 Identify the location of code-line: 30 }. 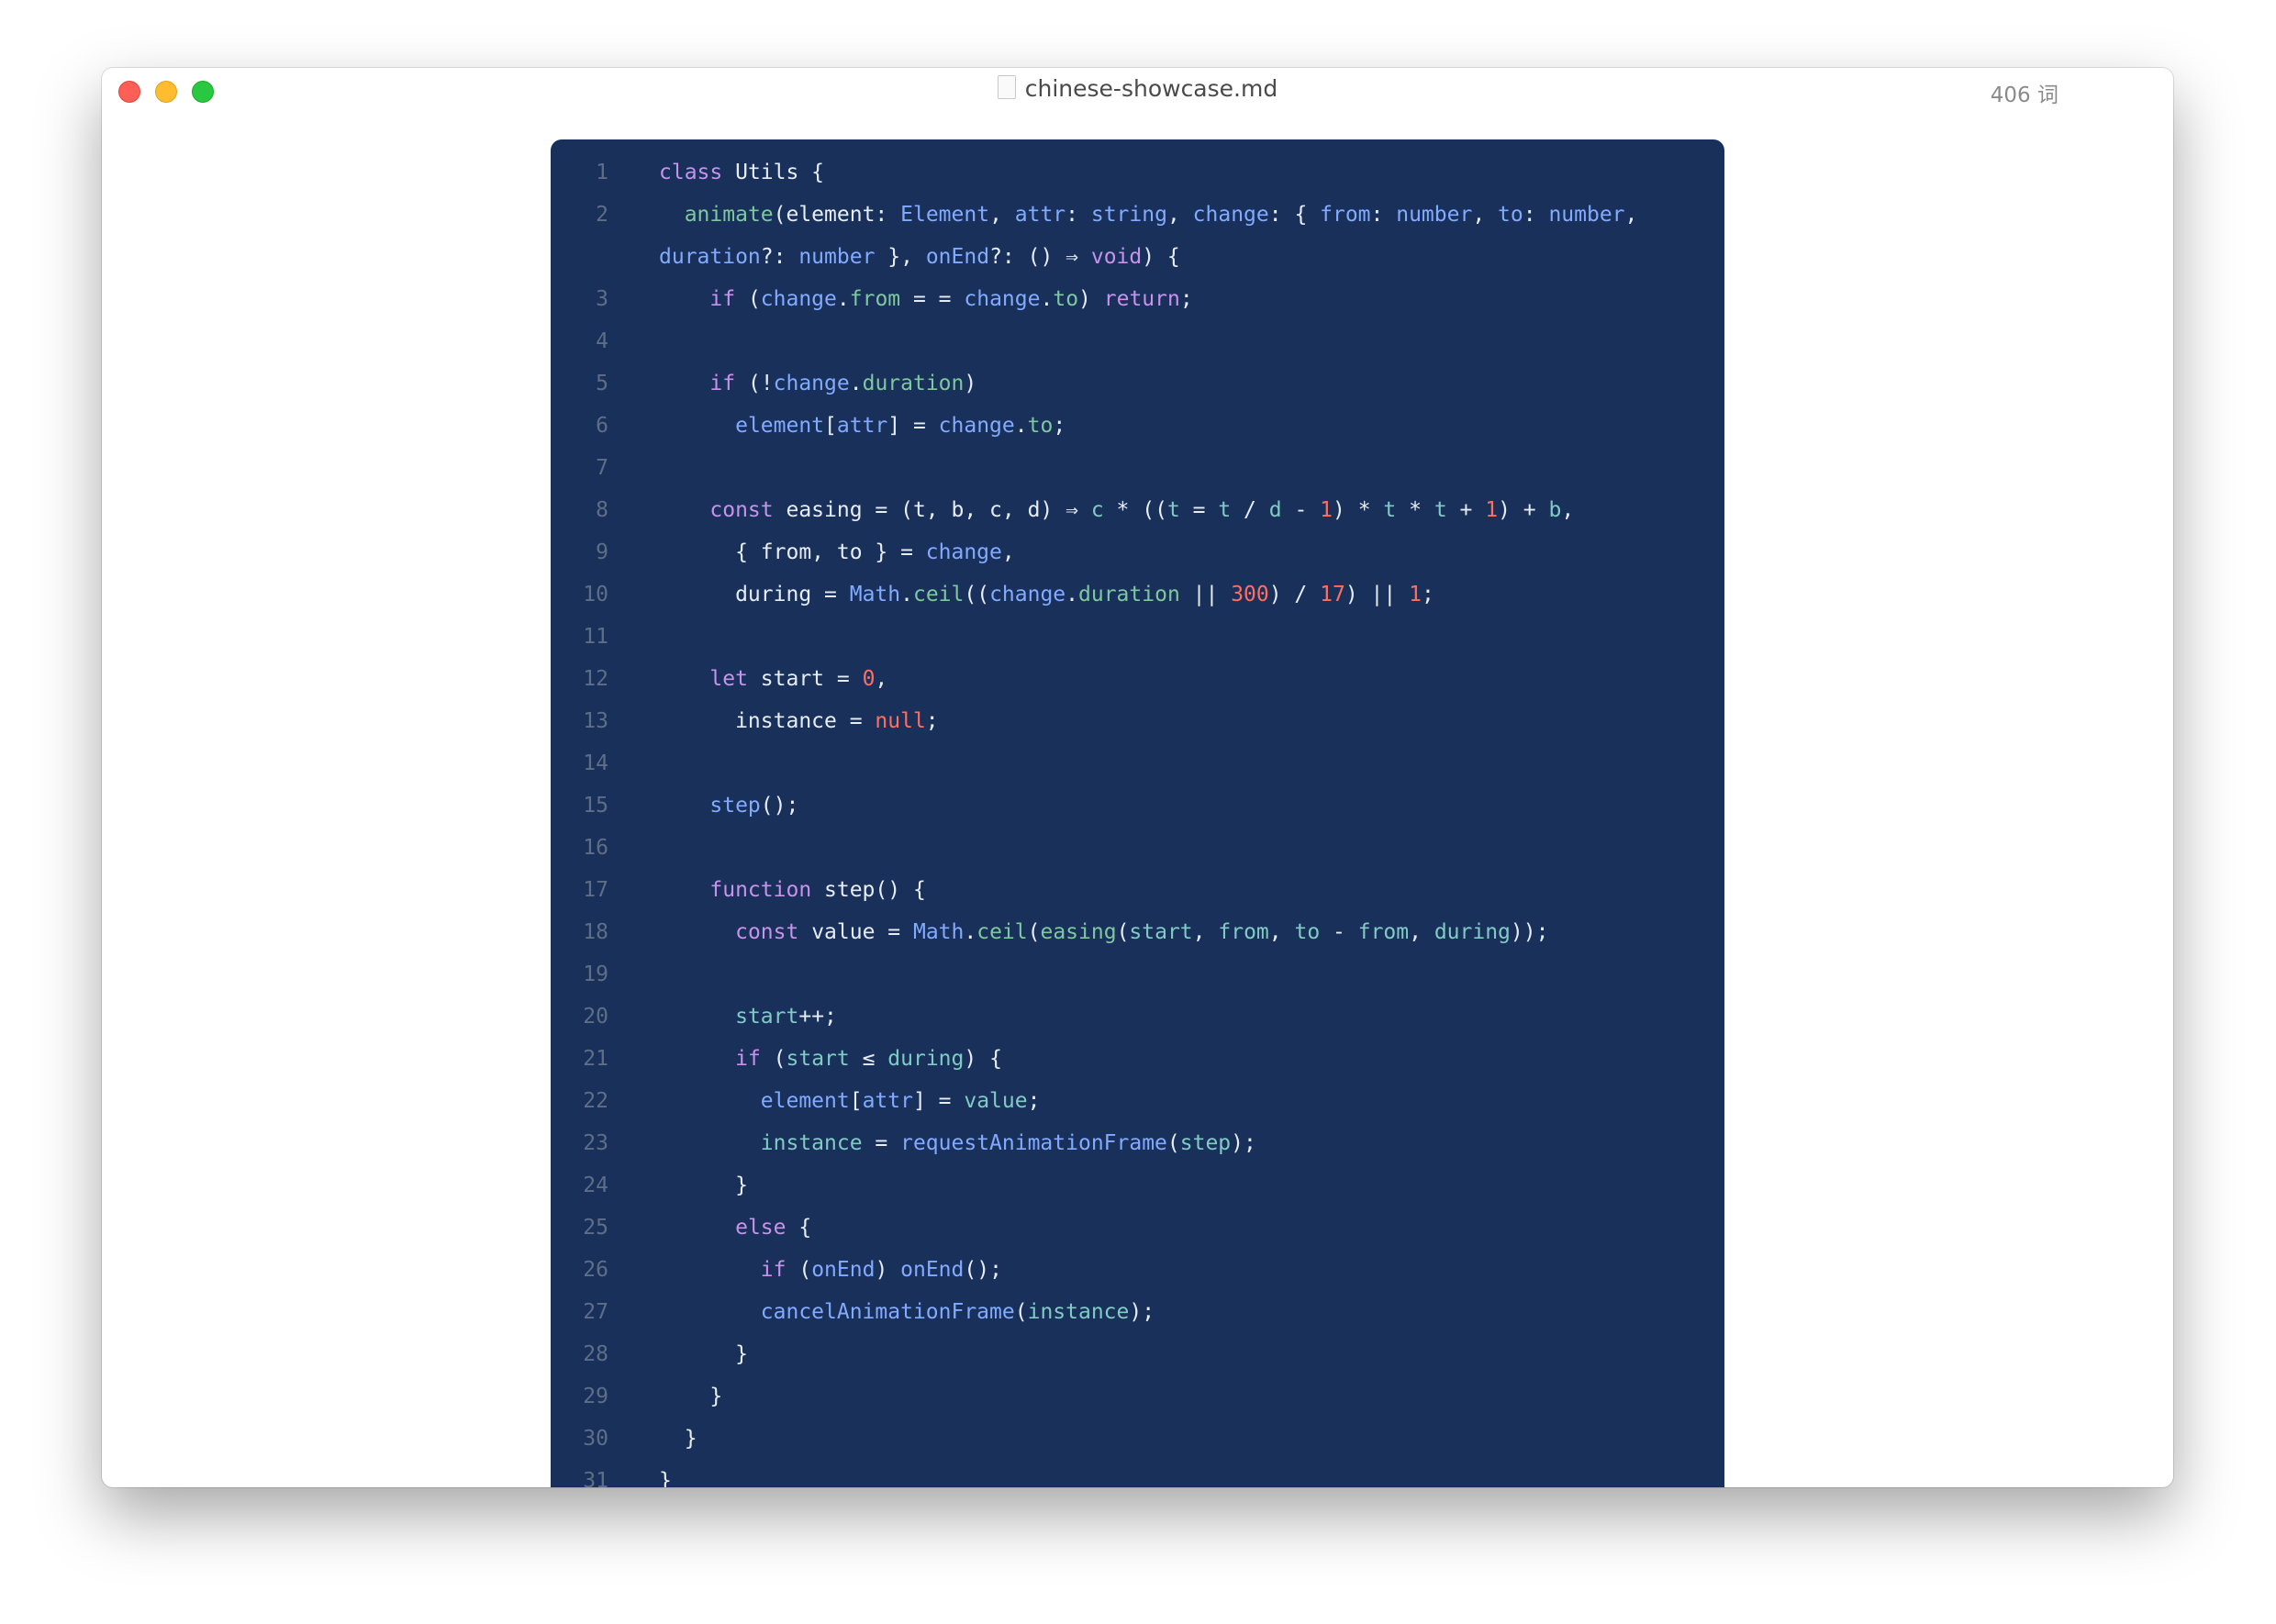
(1137, 1439).